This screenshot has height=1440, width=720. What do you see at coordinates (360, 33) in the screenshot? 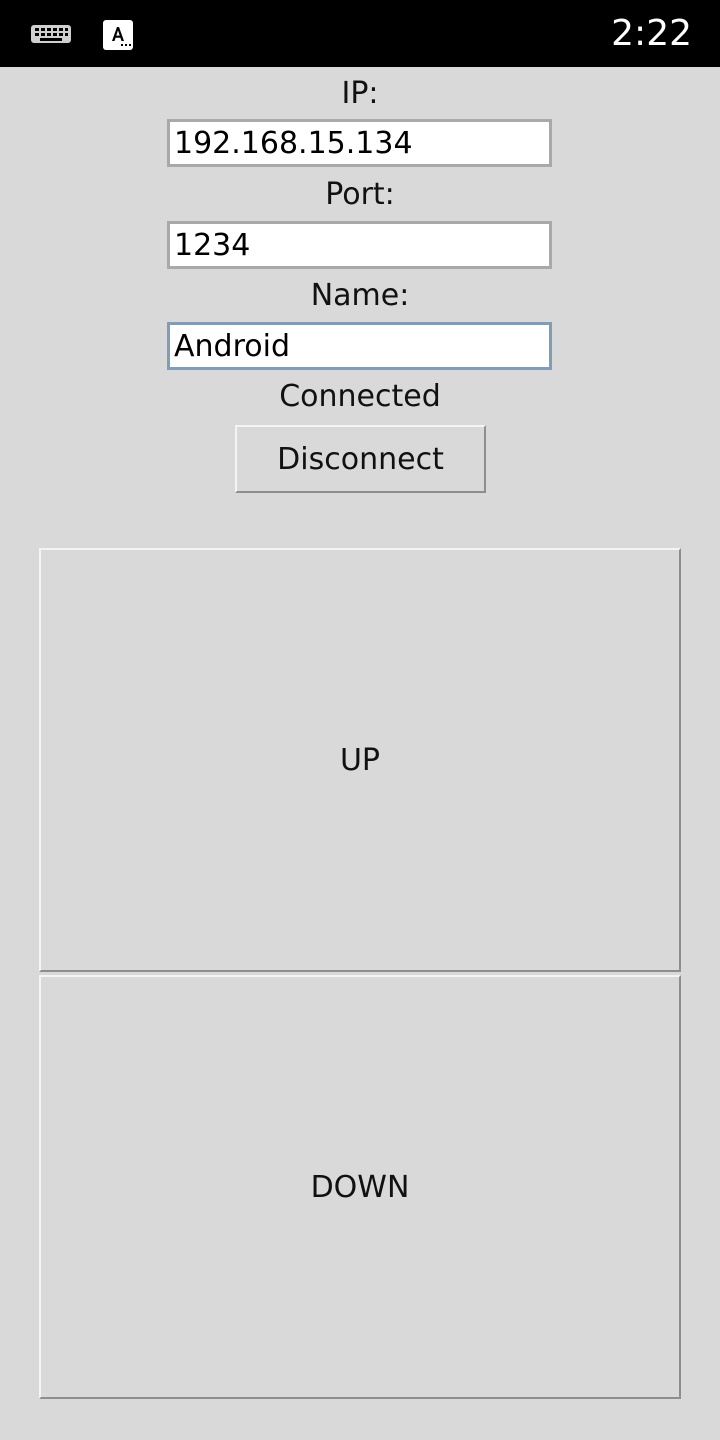
I see `status-bar: 2:22` at bounding box center [360, 33].